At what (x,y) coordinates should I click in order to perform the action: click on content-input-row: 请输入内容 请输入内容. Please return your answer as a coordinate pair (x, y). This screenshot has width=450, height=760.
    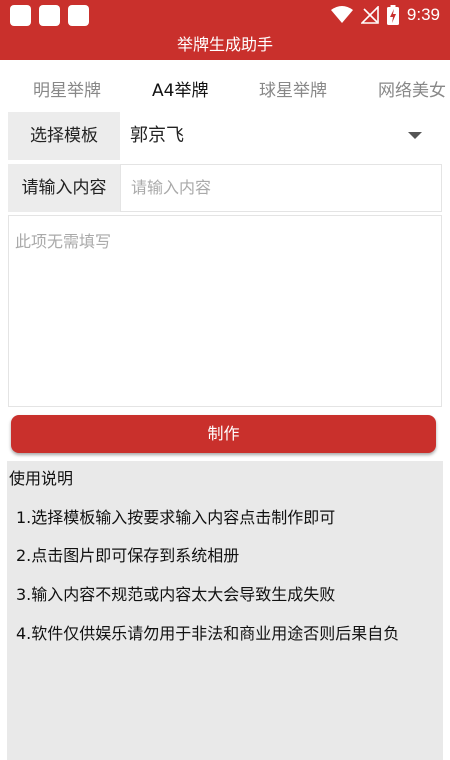
    Looking at the image, I should click on (225, 188).